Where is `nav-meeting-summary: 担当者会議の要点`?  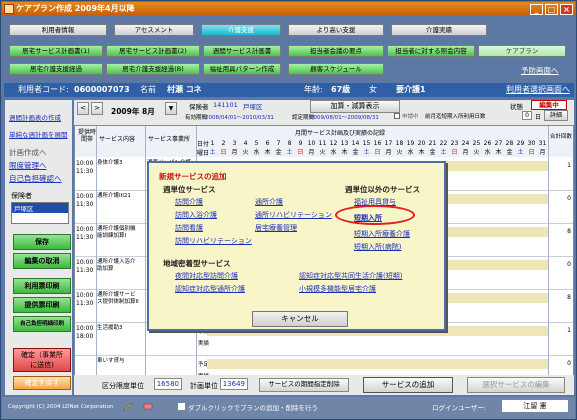
nav-meeting-summary: 担当者会議の要点 is located at coordinates (336, 51).